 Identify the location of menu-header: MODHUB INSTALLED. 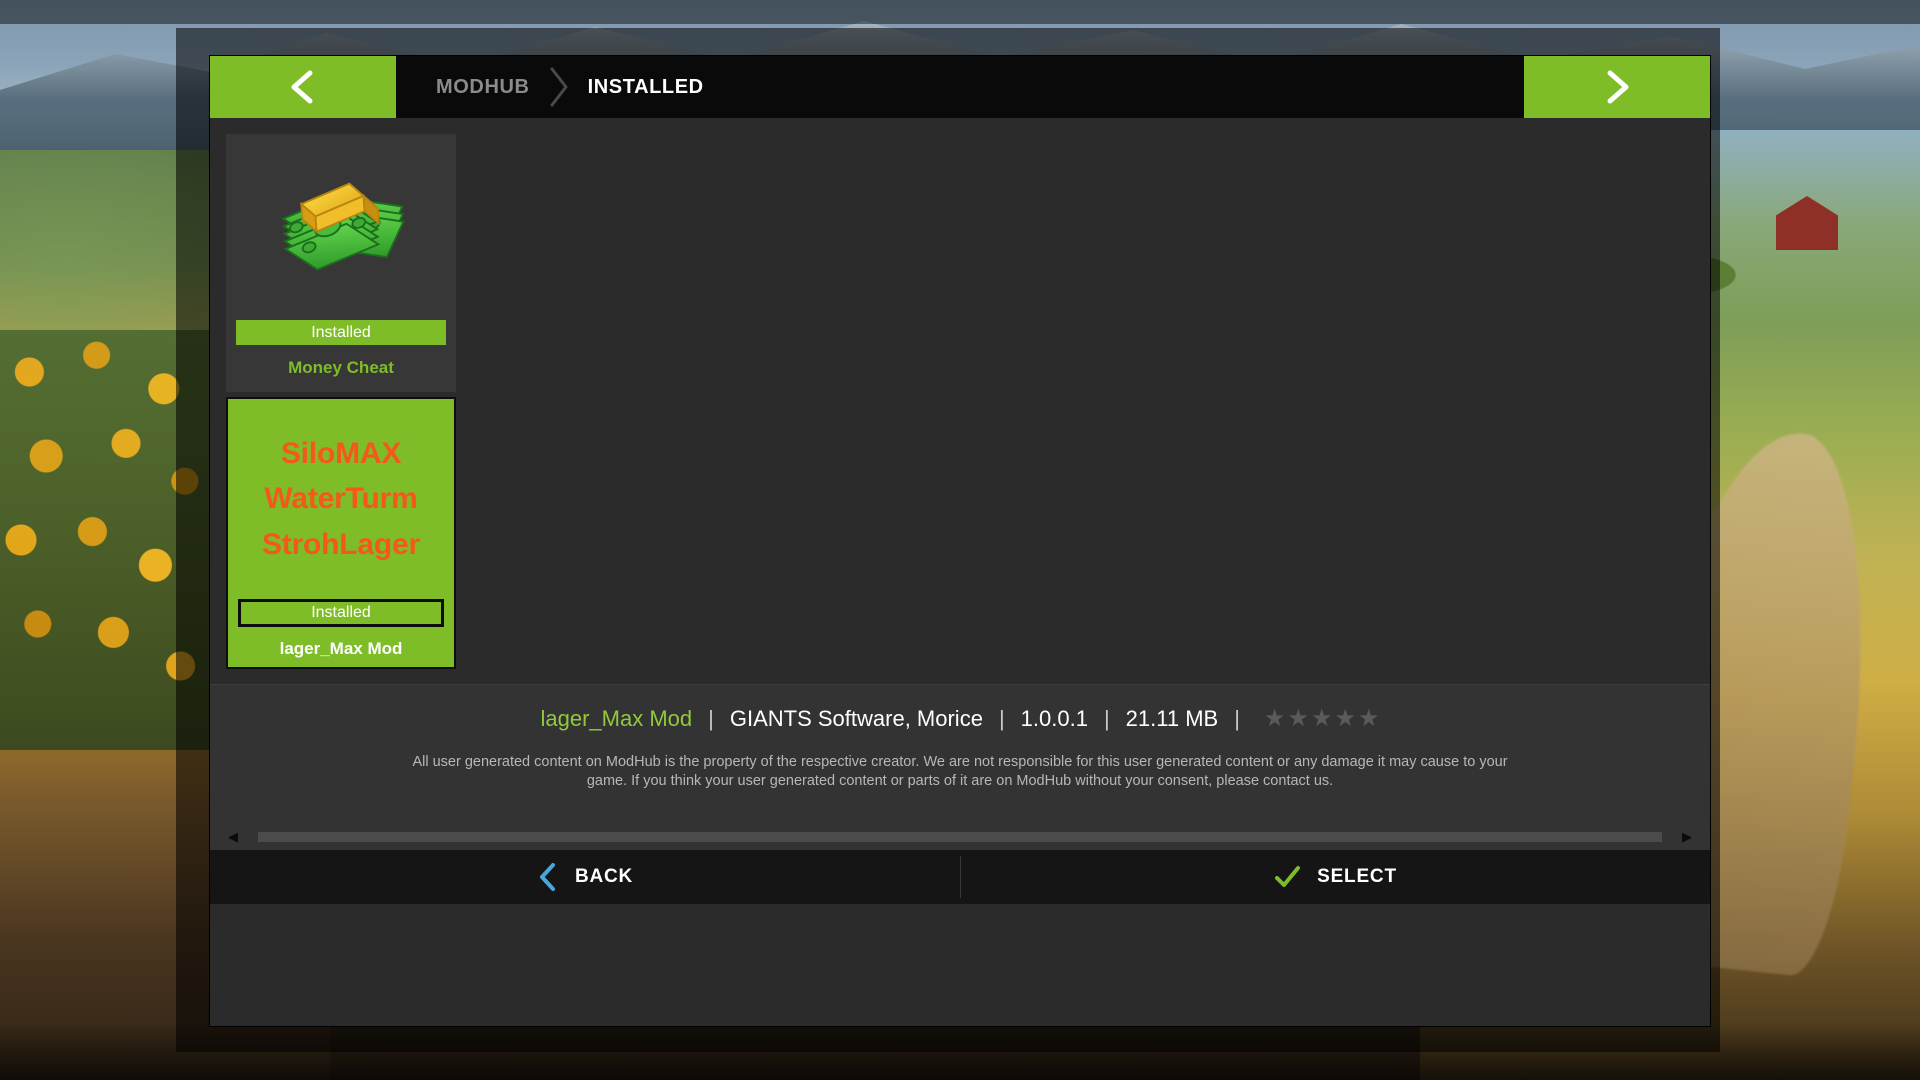
(960, 87).